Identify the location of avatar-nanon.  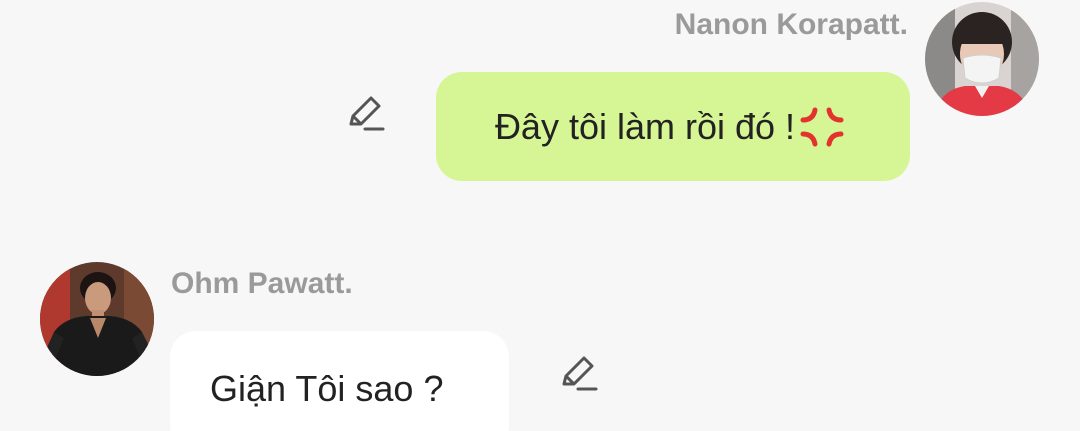
(982, 59).